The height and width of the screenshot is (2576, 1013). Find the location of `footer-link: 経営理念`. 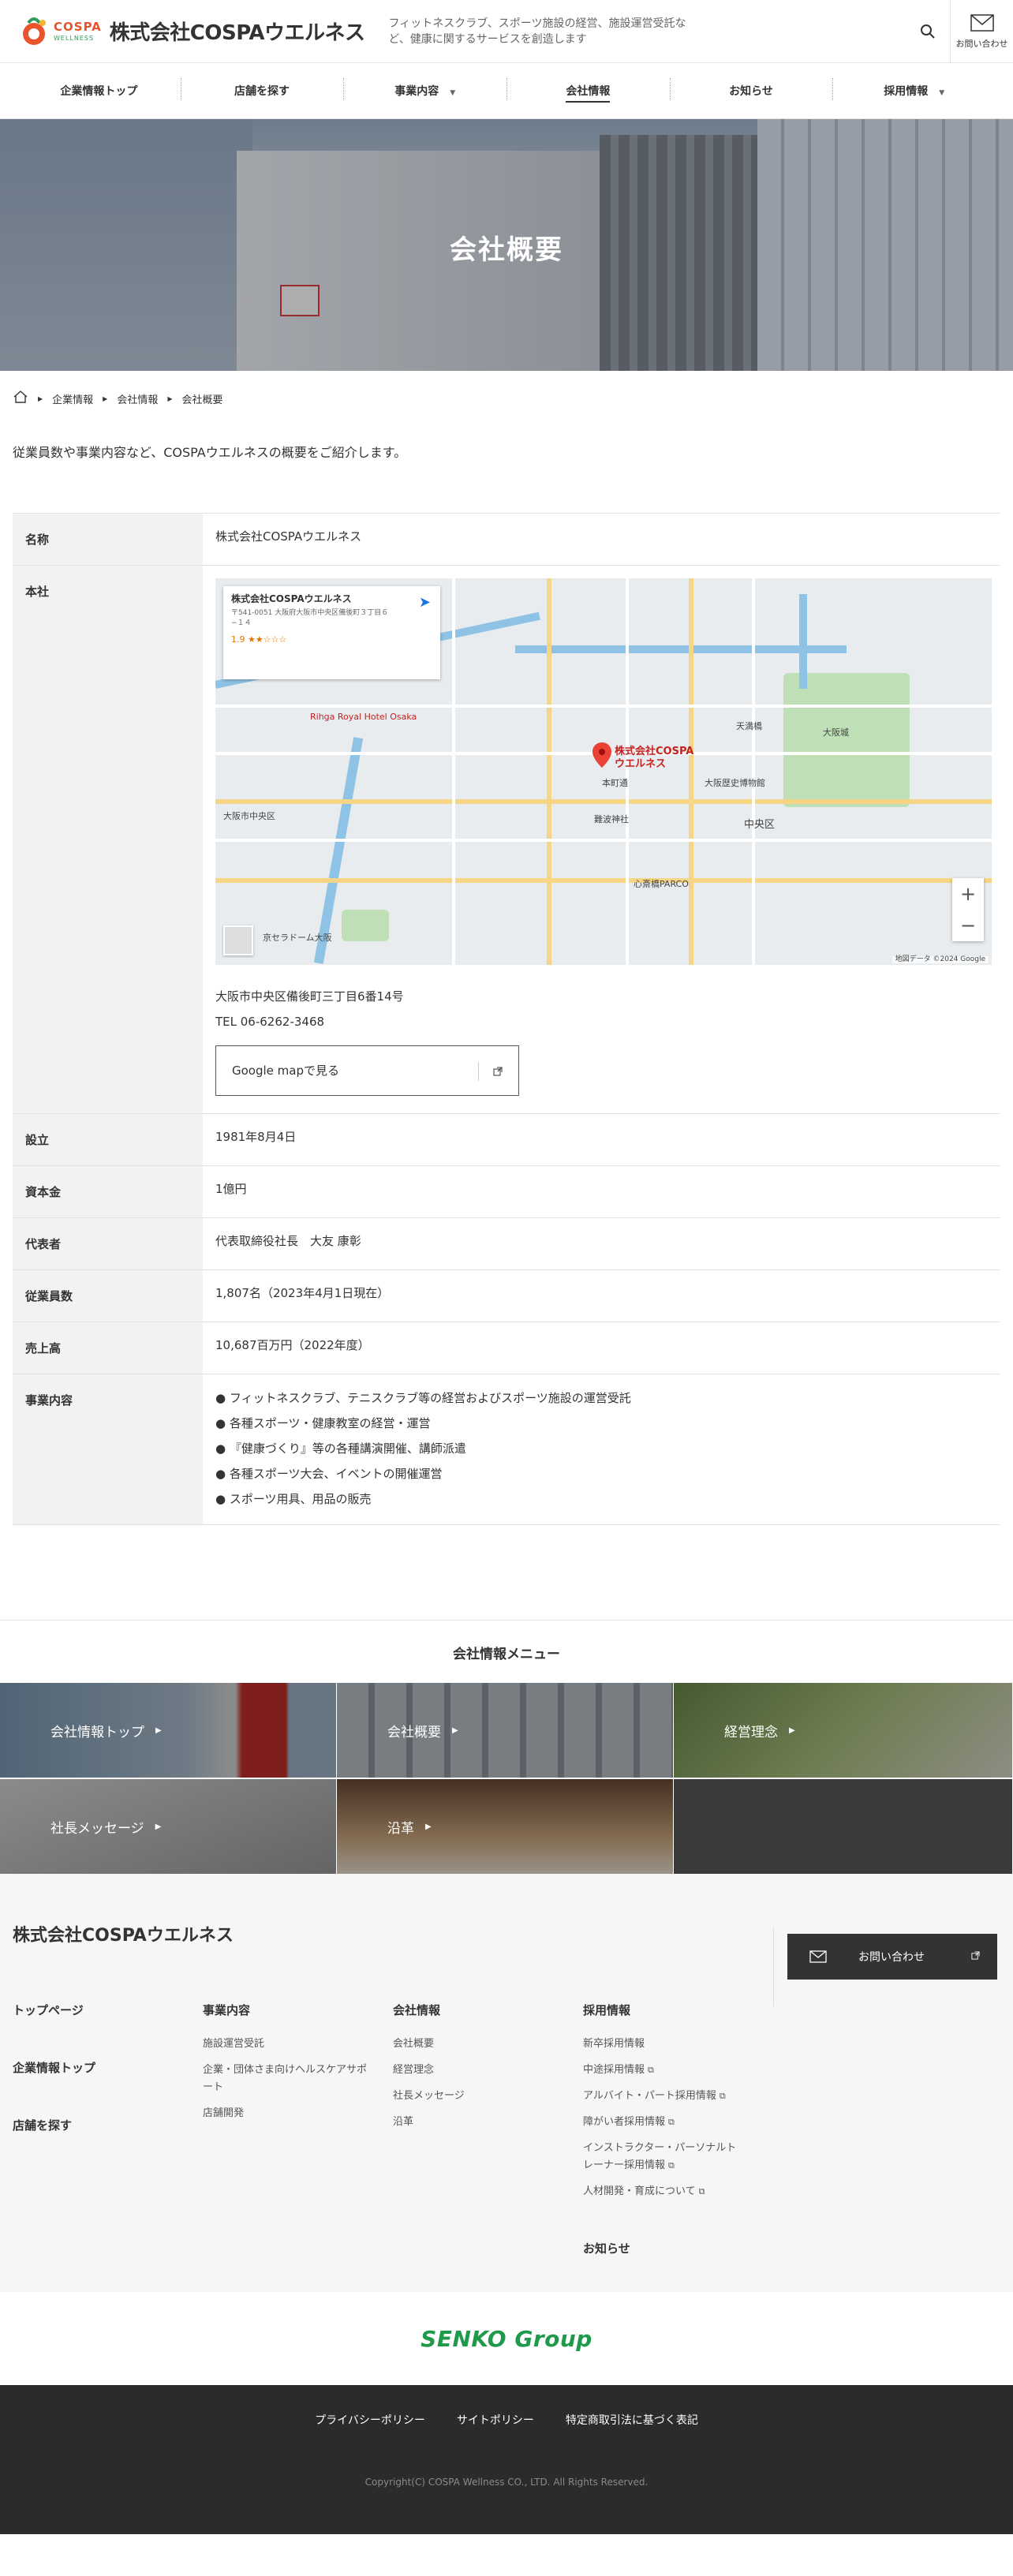

footer-link: 経営理念 is located at coordinates (478, 2070).